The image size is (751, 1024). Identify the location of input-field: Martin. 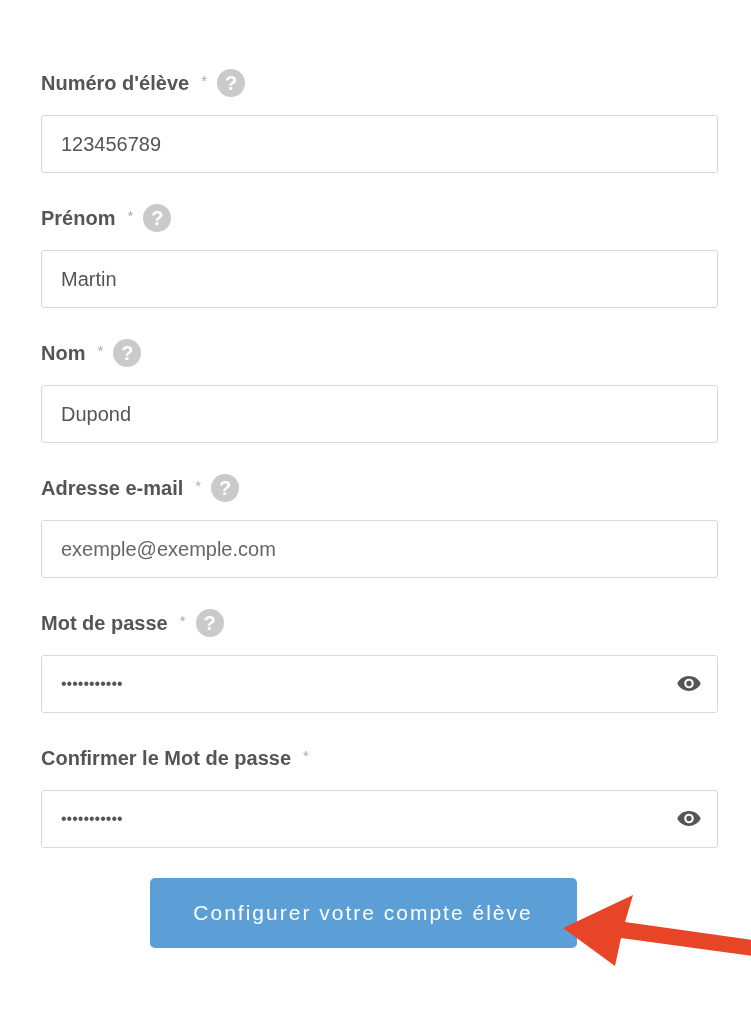
(379, 279).